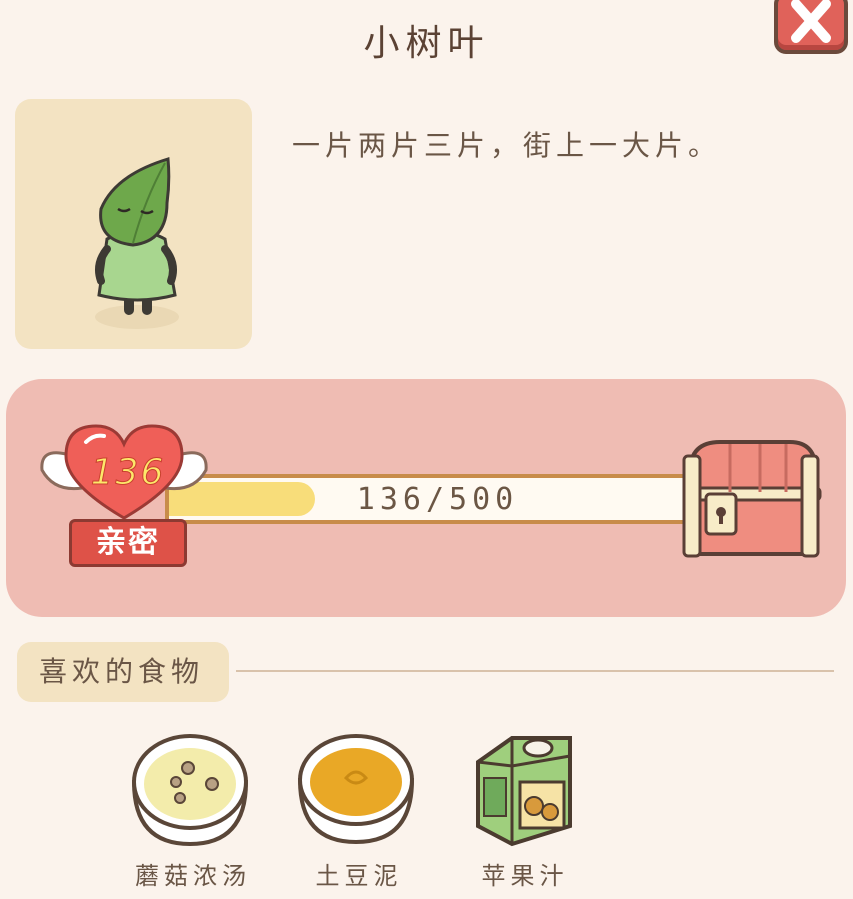 The width and height of the screenshot is (853, 899). I want to click on close-icon, so click(811, 21).